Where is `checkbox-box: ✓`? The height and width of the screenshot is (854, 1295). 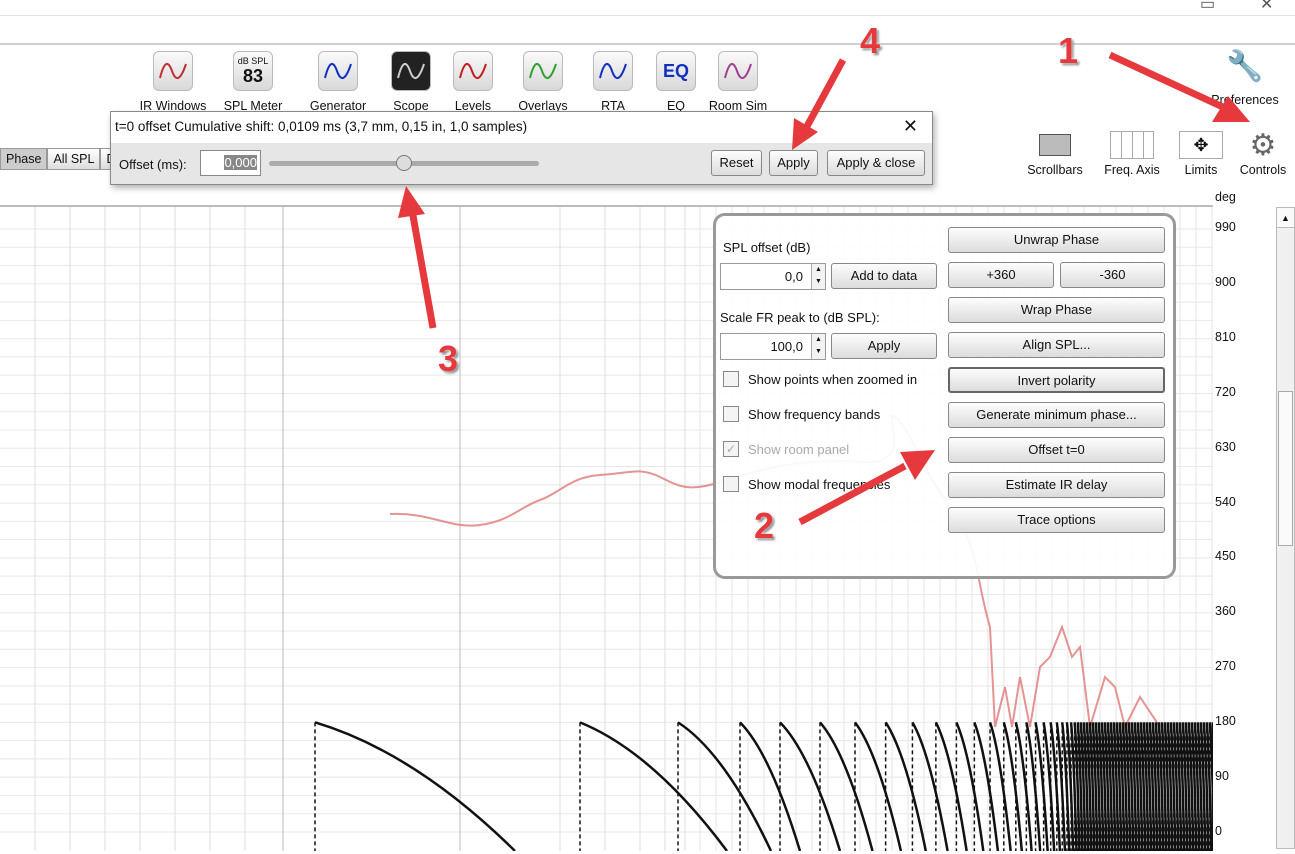
checkbox-box: ✓ is located at coordinates (731, 449).